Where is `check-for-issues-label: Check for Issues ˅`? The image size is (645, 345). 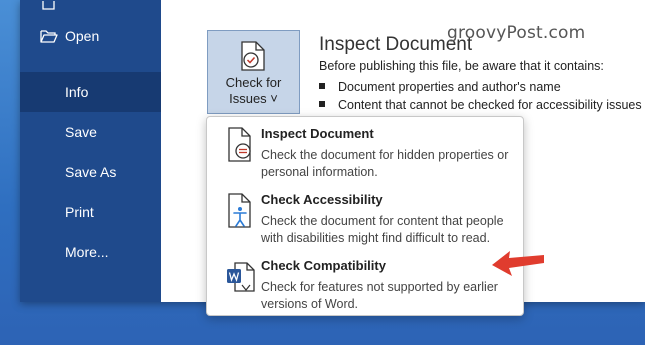
check-for-issues-label: Check for Issues ˅ is located at coordinates (253, 91).